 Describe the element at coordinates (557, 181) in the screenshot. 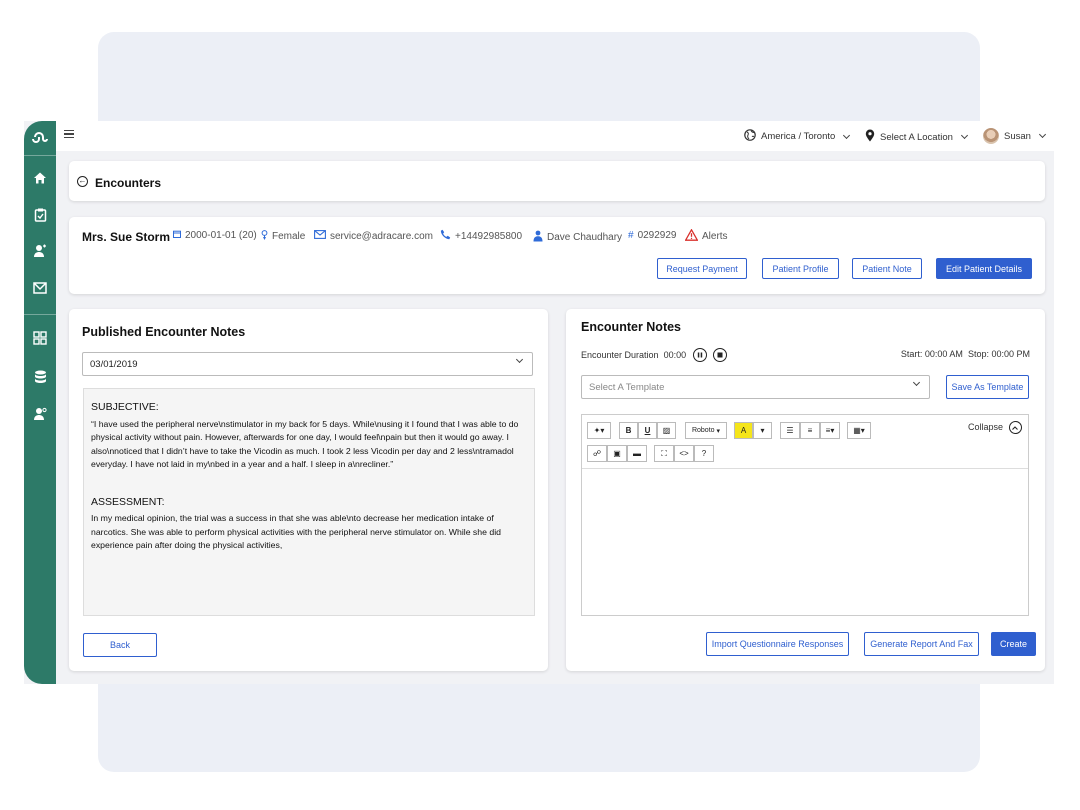

I see `encounters-header: ← Encounters` at that location.